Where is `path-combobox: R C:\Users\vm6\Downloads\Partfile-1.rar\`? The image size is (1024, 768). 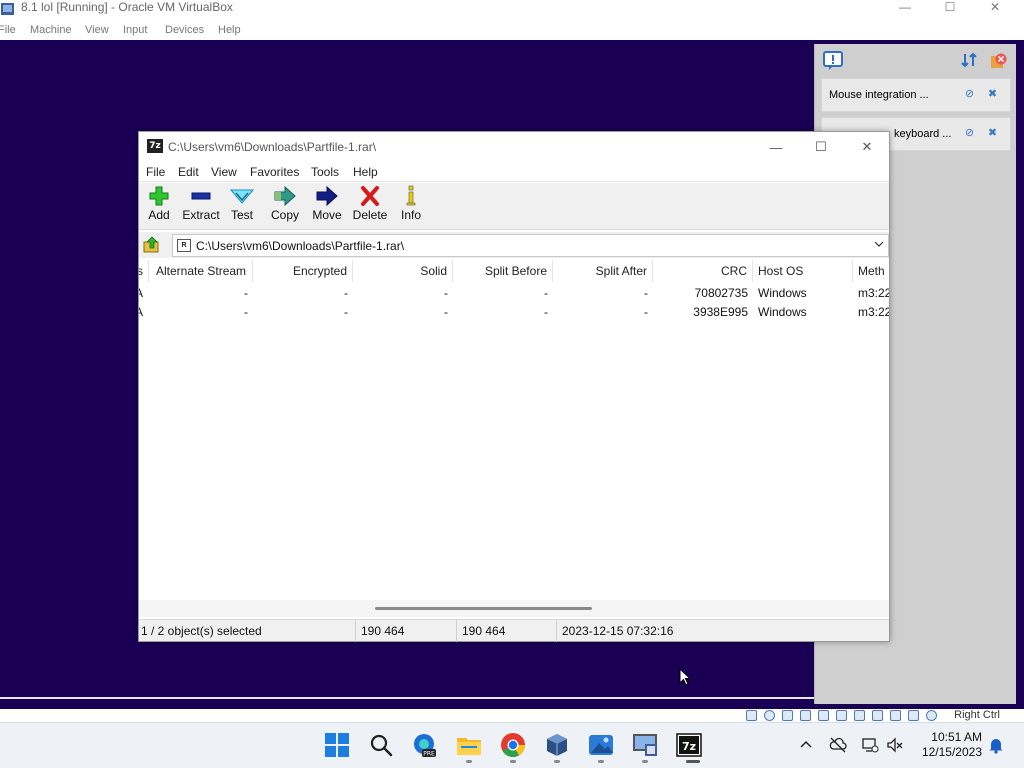
path-combobox: R C:\Users\vm6\Downloads\Partfile-1.rar\ is located at coordinates (530, 245).